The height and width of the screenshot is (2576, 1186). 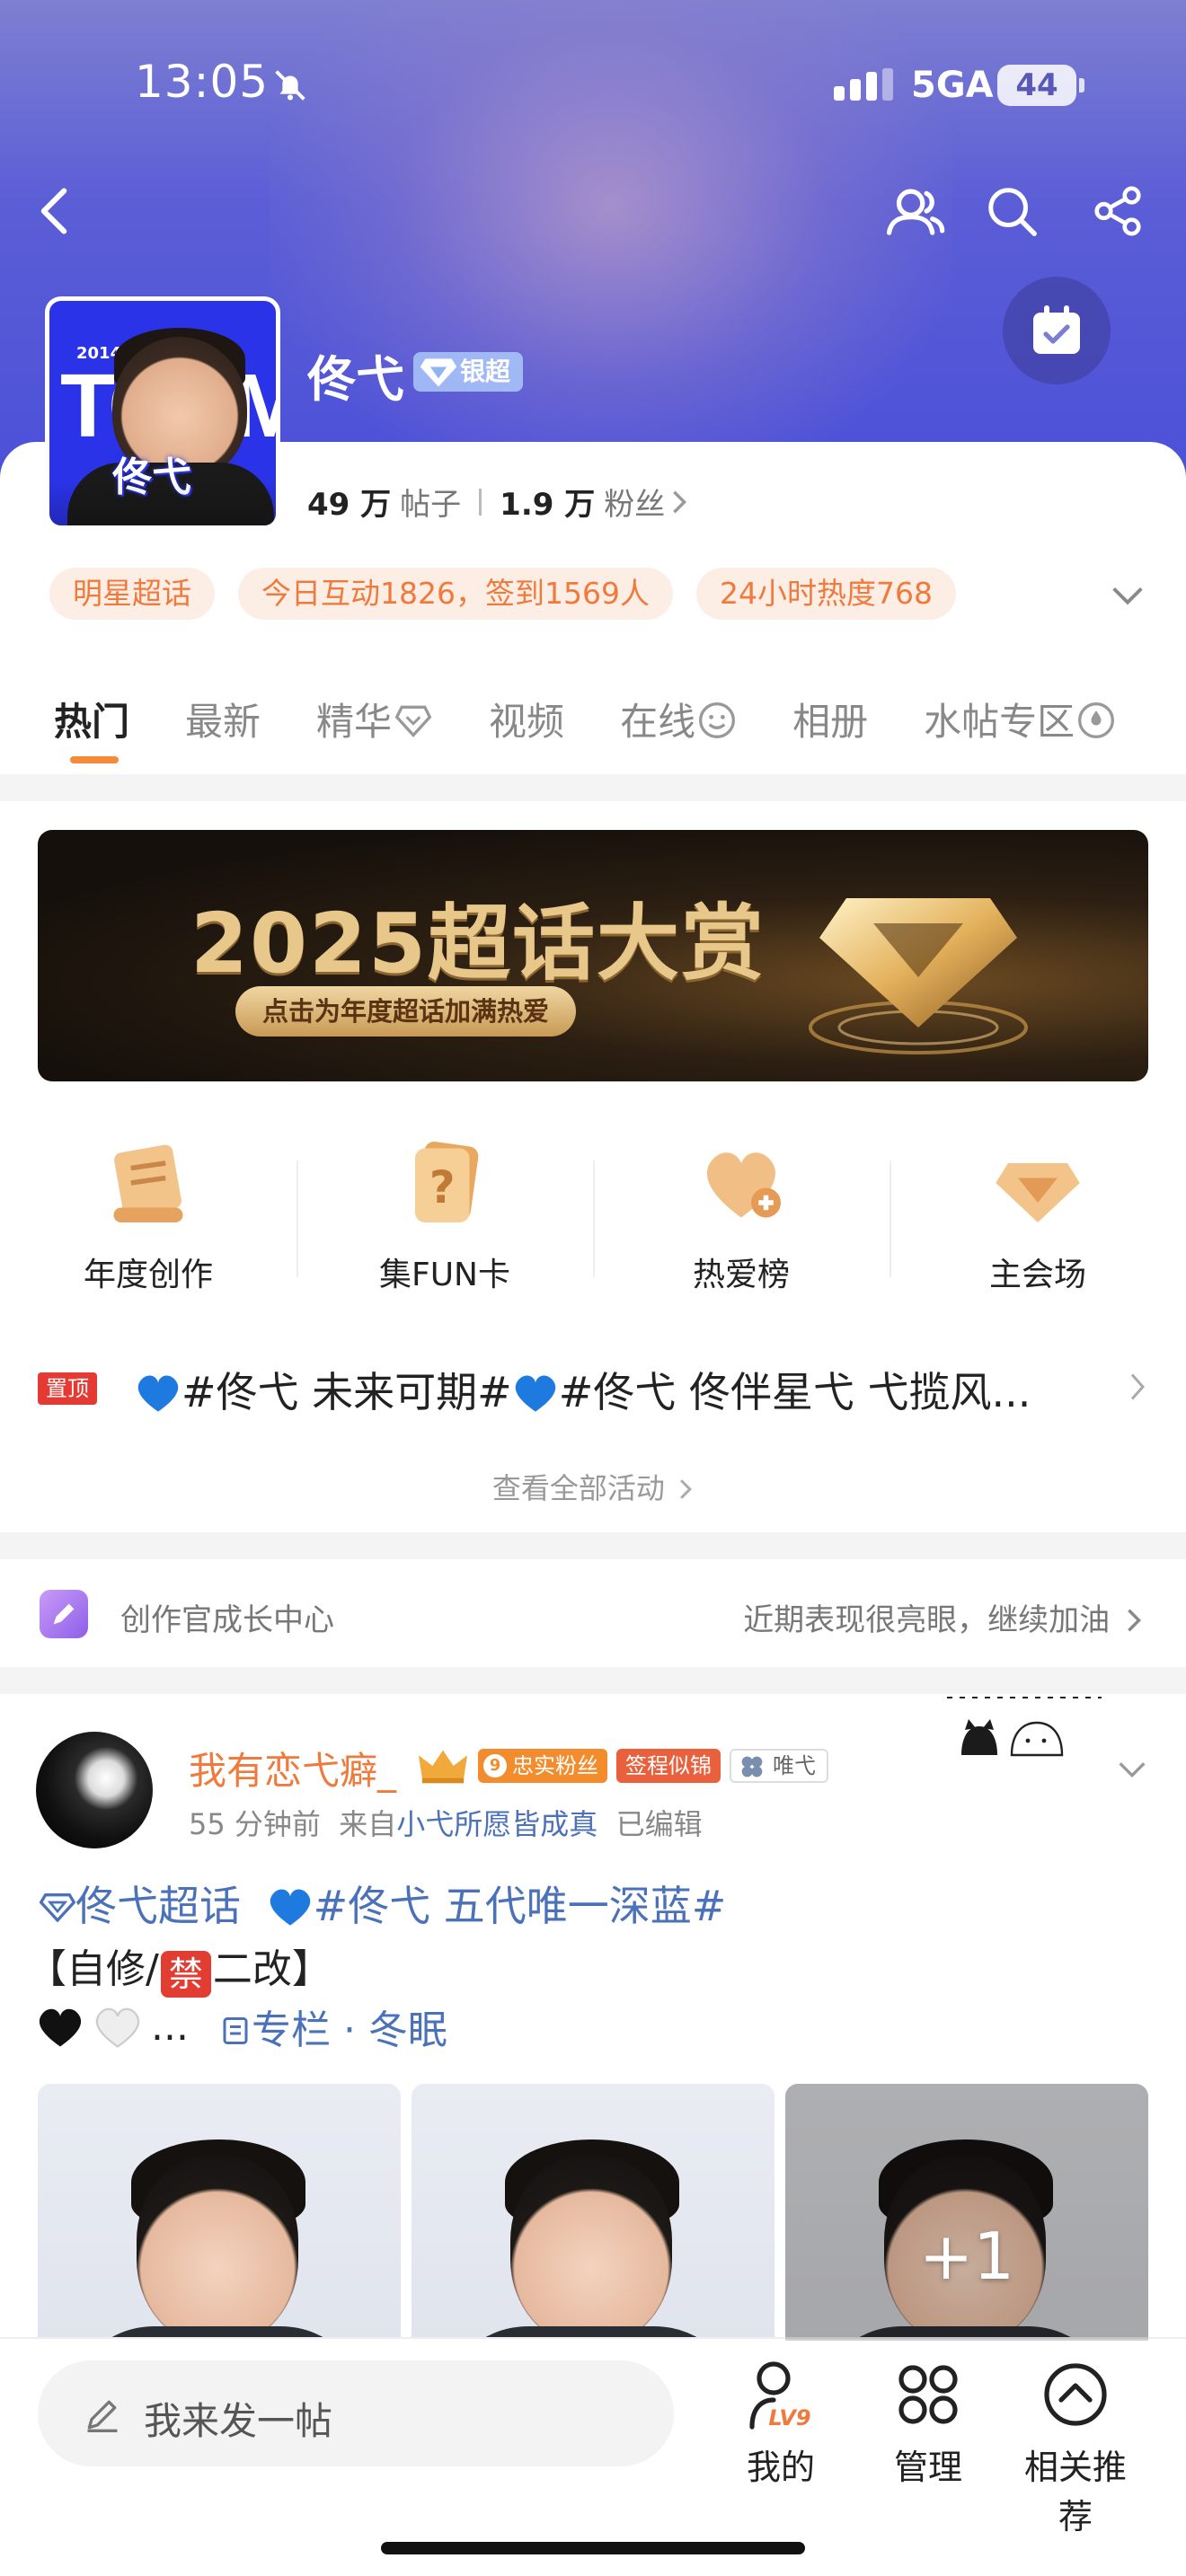 I want to click on white-heart-icon, so click(x=117, y=2027).